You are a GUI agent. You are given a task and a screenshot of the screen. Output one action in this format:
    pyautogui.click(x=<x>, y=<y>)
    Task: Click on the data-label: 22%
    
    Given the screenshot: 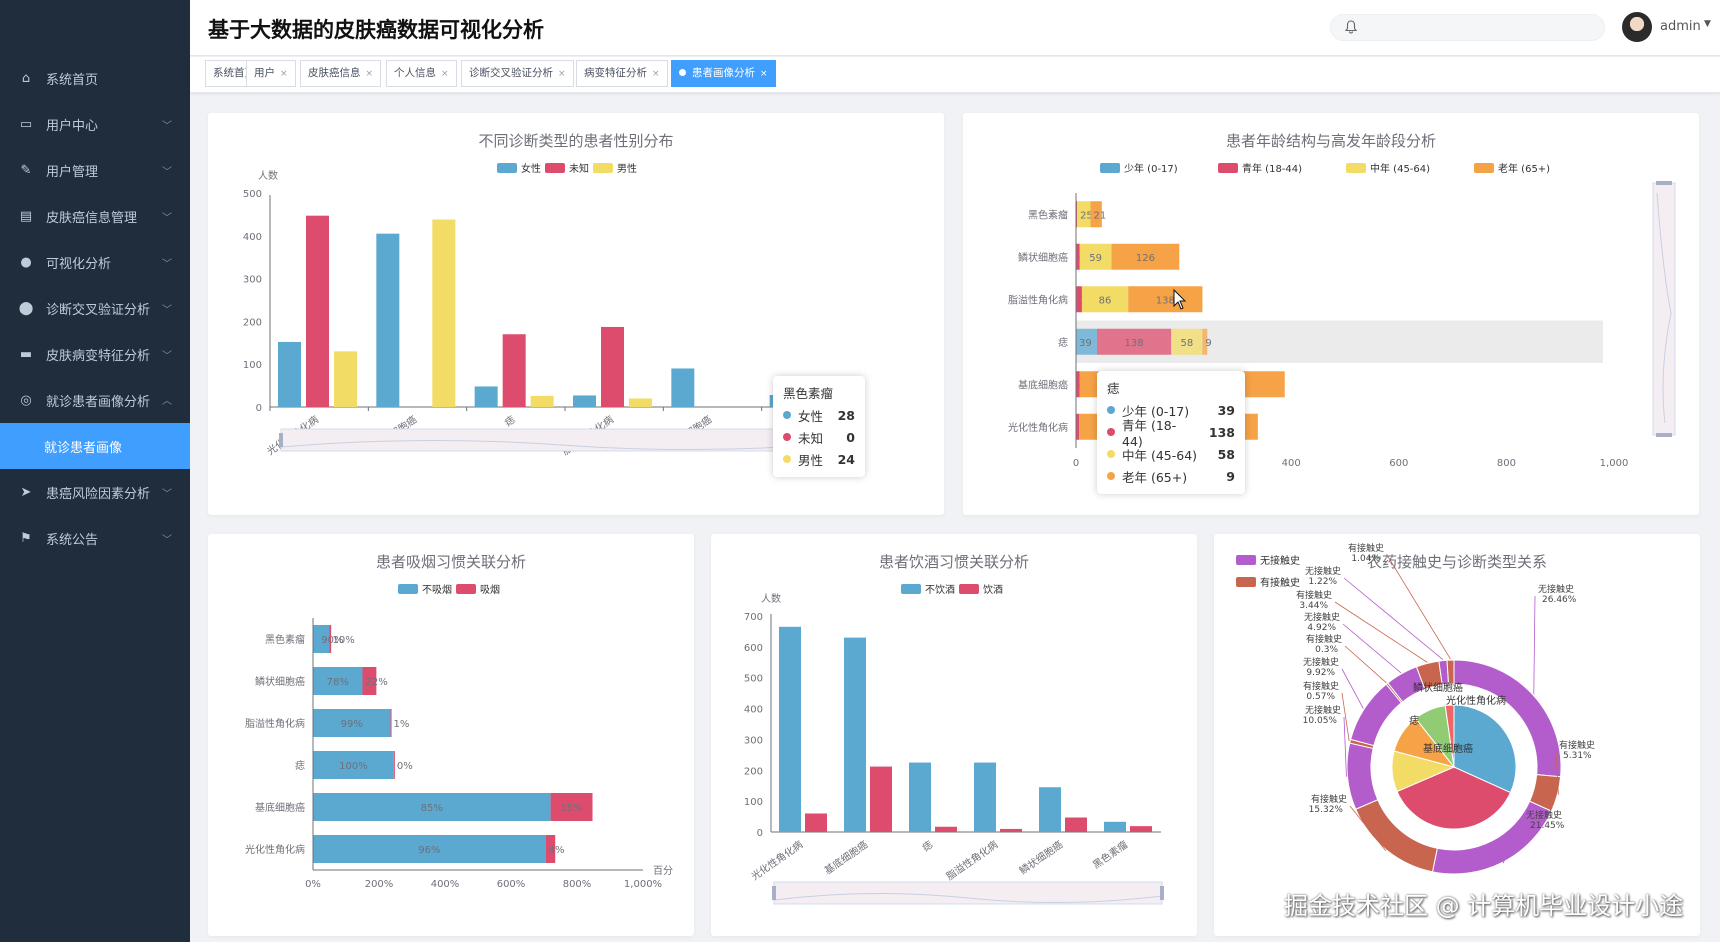 What is the action you would take?
    pyautogui.click(x=377, y=682)
    